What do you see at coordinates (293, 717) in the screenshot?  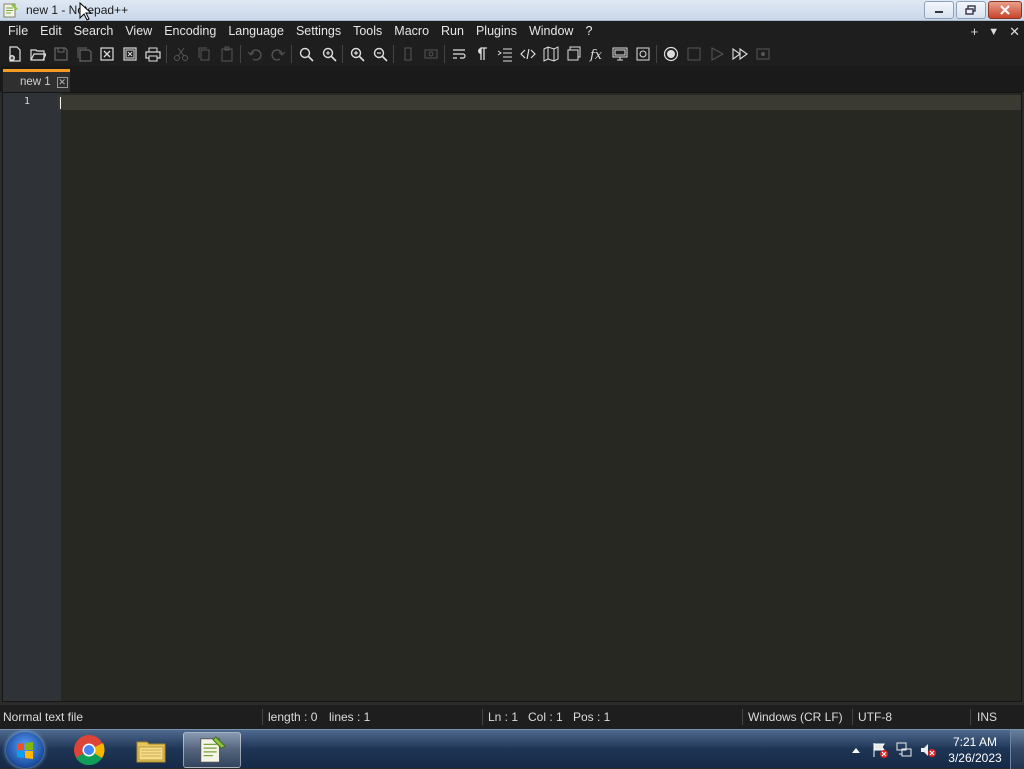 I see `status-length: length : 0` at bounding box center [293, 717].